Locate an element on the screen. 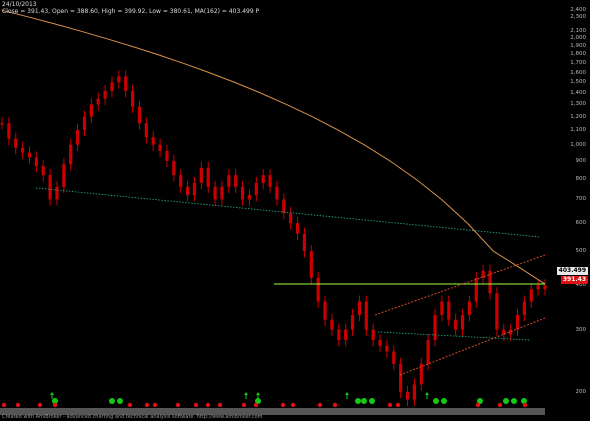 This screenshot has width=590, height=421. y-axis-tick-label: 1,400 is located at coordinates (578, 93).